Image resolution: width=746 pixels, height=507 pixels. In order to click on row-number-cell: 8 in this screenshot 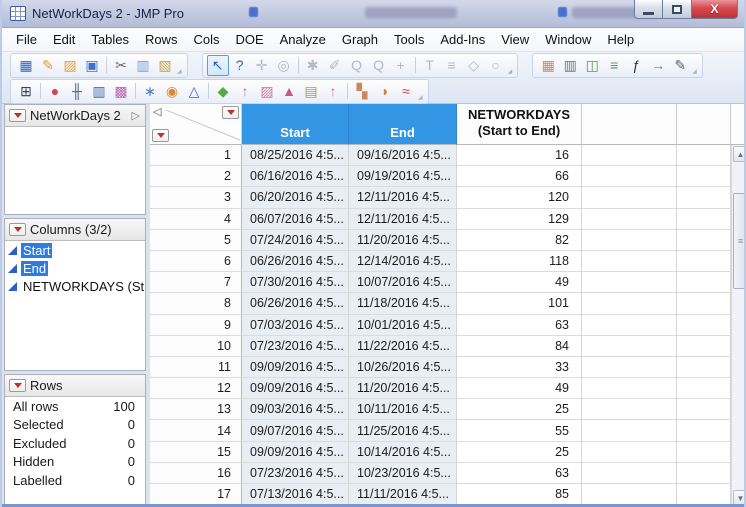, I will do `click(196, 304)`.